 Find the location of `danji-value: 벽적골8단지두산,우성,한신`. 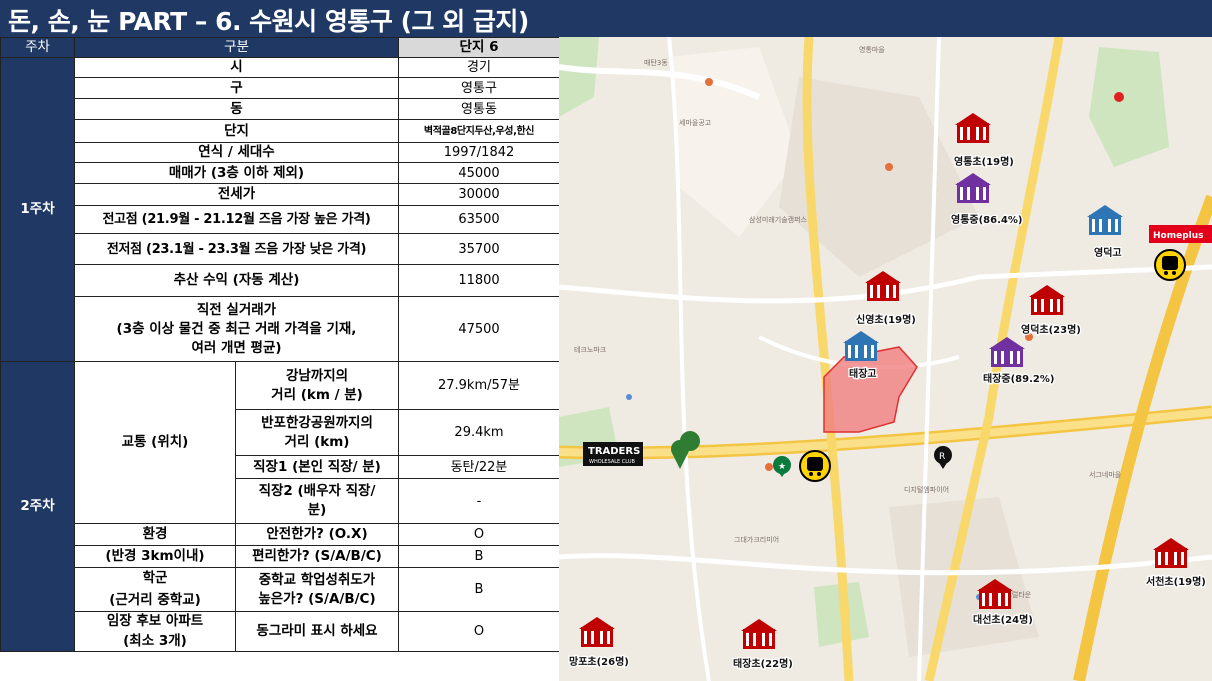

danji-value: 벽적골8단지두산,우성,한신 is located at coordinates (479, 131).